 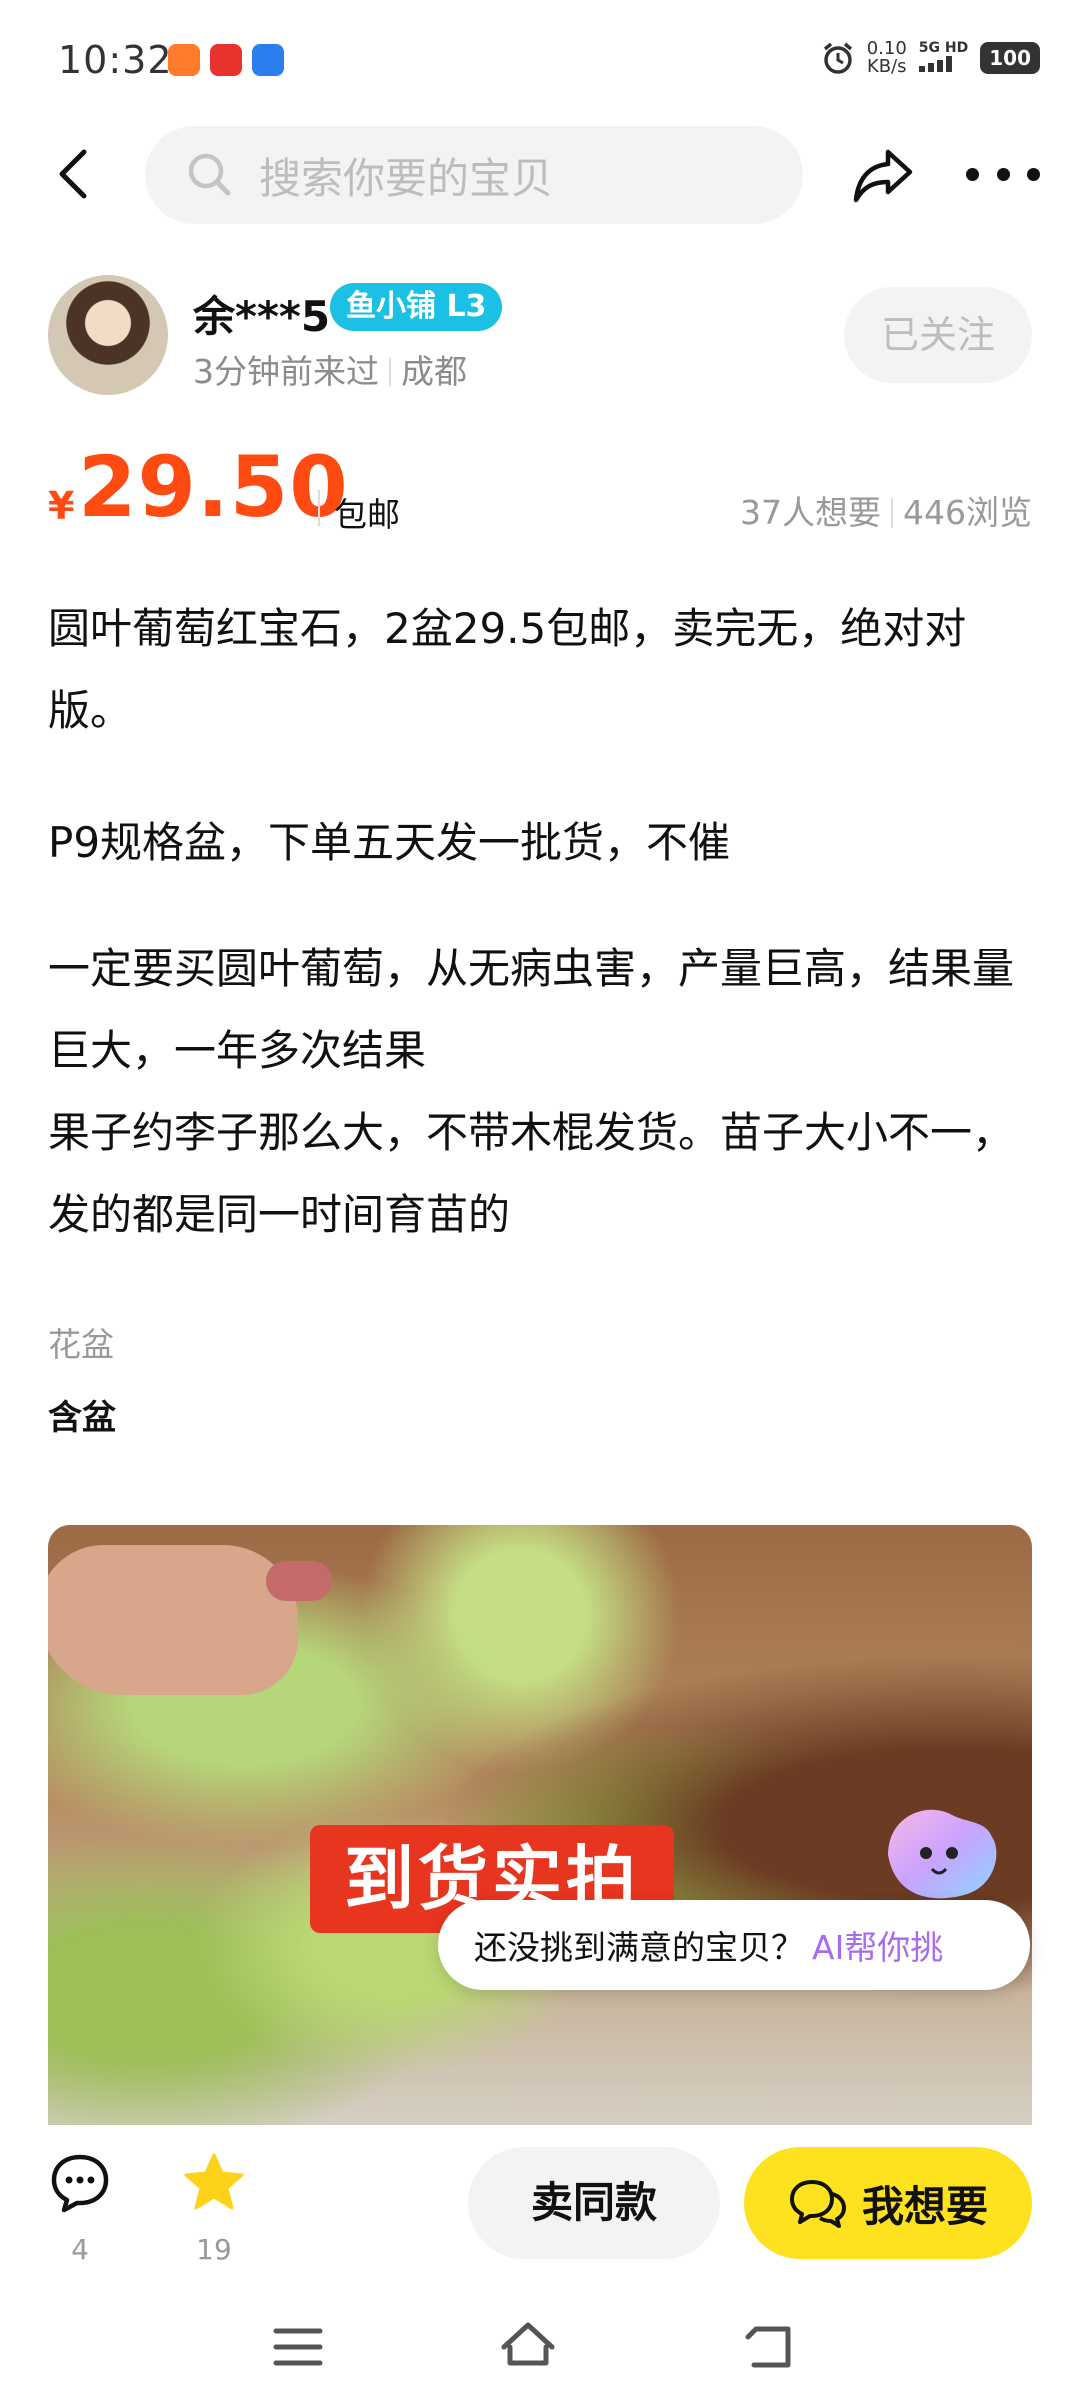 I want to click on last-seen: 3分钟前来过, so click(x=286, y=371).